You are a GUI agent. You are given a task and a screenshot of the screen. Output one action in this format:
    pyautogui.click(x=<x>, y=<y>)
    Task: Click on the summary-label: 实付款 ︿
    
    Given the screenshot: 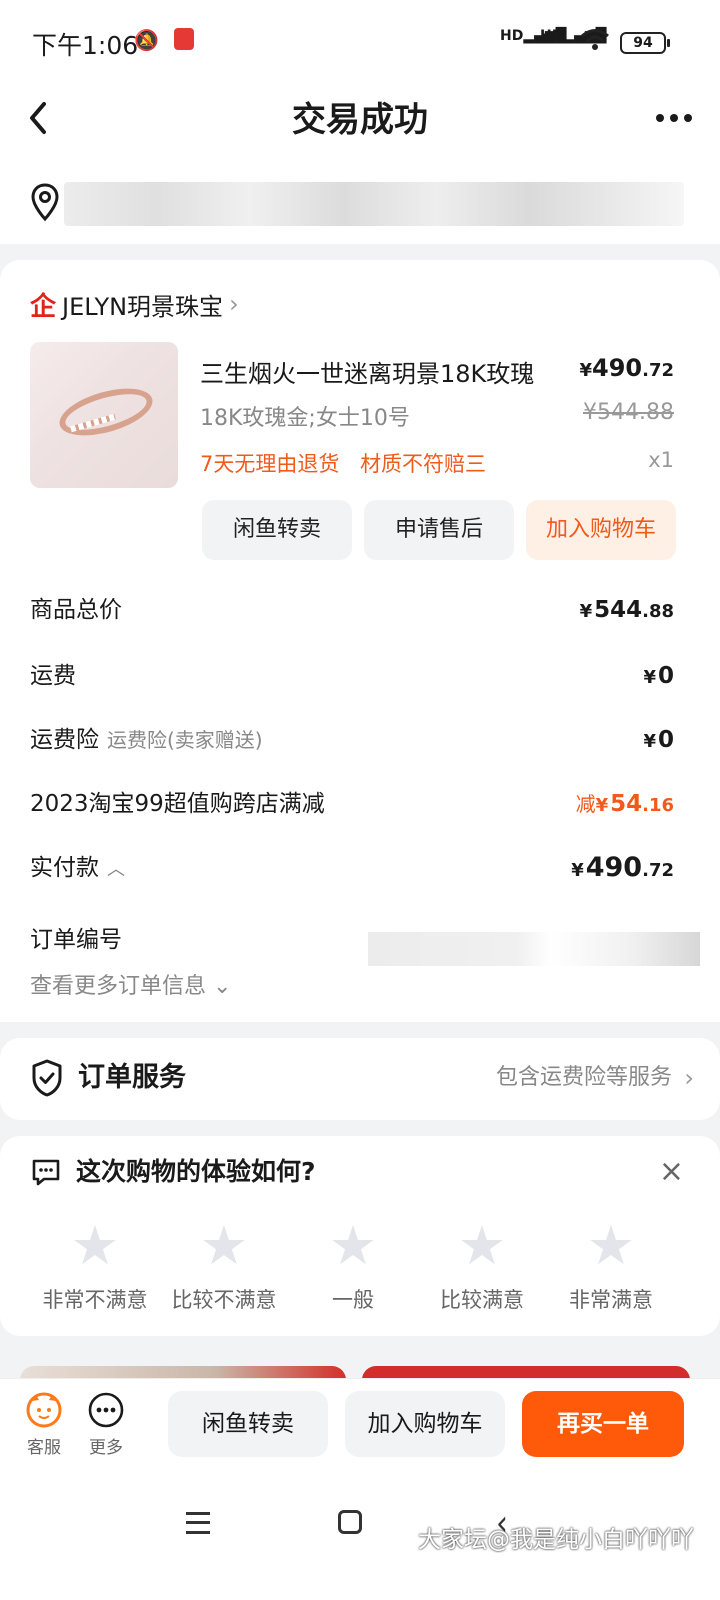 What is the action you would take?
    pyautogui.click(x=77, y=869)
    